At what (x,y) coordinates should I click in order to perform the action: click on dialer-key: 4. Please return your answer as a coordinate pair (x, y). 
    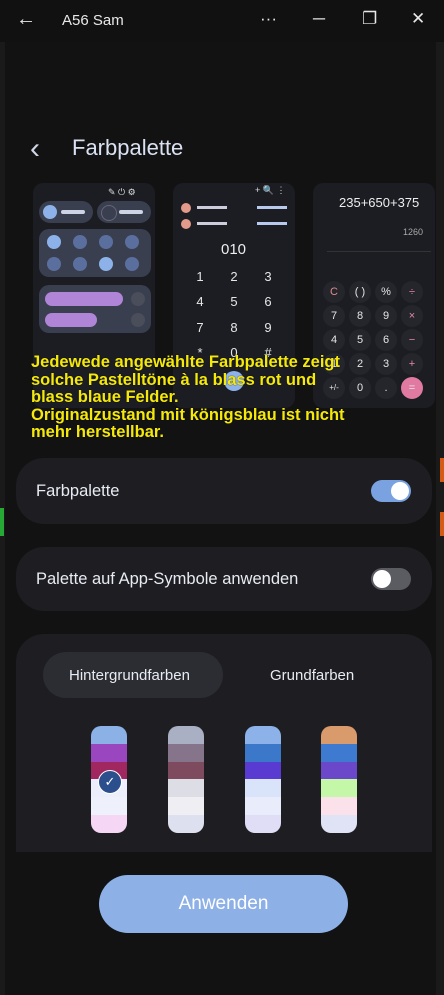
    Looking at the image, I should click on (200, 301).